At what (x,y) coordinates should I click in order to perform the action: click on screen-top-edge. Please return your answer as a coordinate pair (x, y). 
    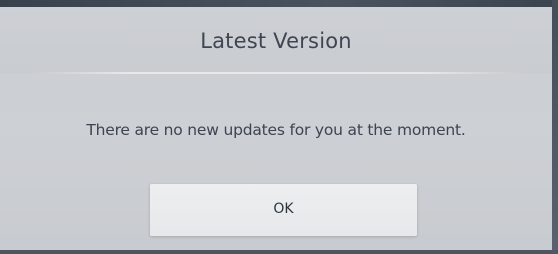
    Looking at the image, I should click on (279, 3).